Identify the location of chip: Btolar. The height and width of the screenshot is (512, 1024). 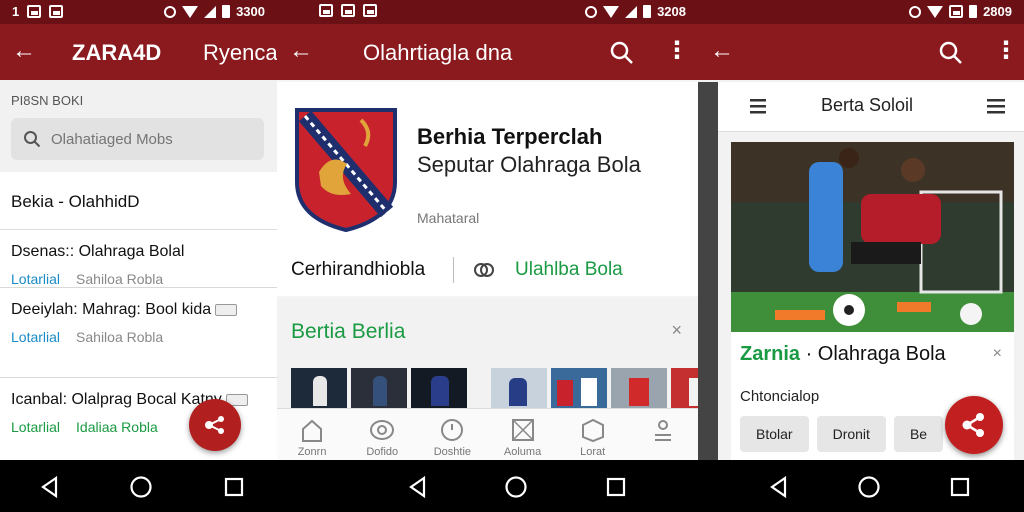
(774, 434).